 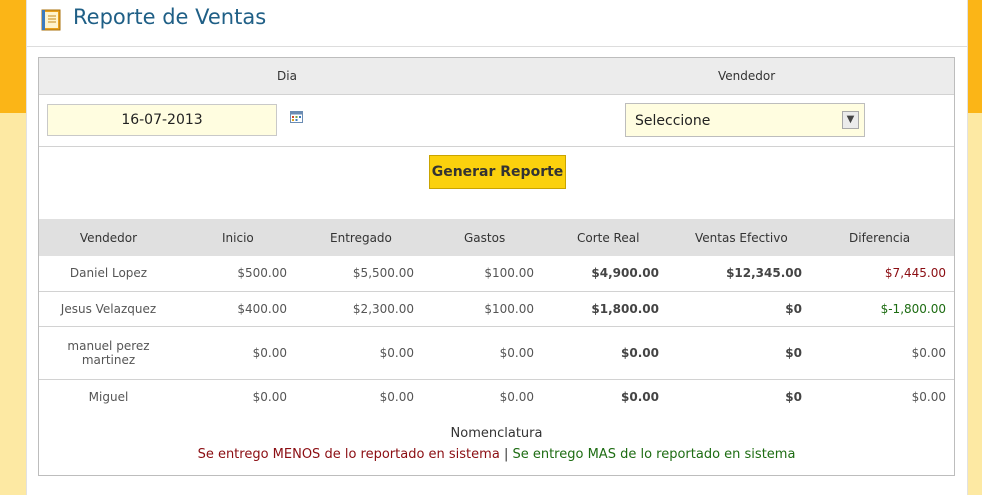 I want to click on cell-entregado: $2,300.00, so click(x=358, y=309).